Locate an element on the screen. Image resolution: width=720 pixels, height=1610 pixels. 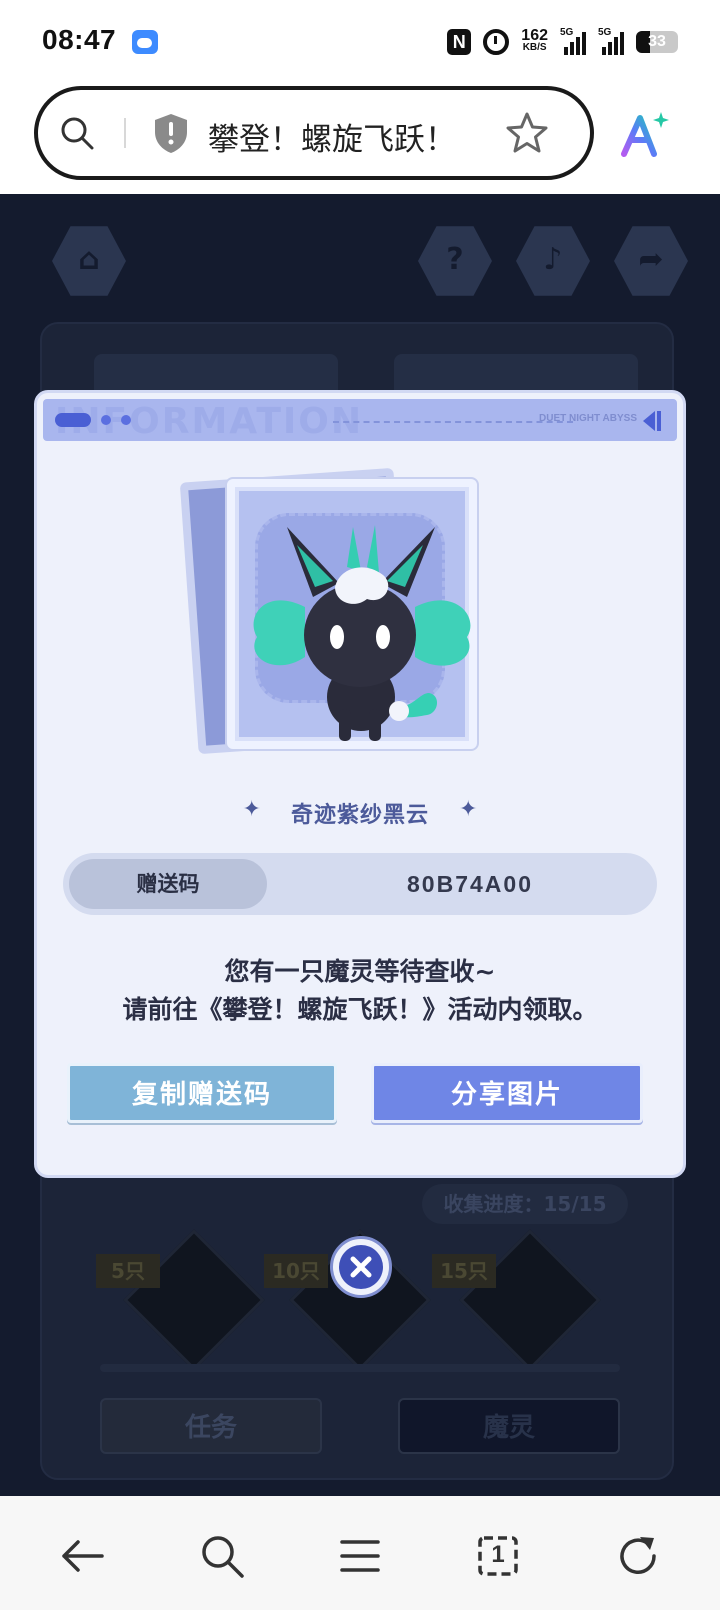
signal-icon: 5G is located at coordinates (573, 41).